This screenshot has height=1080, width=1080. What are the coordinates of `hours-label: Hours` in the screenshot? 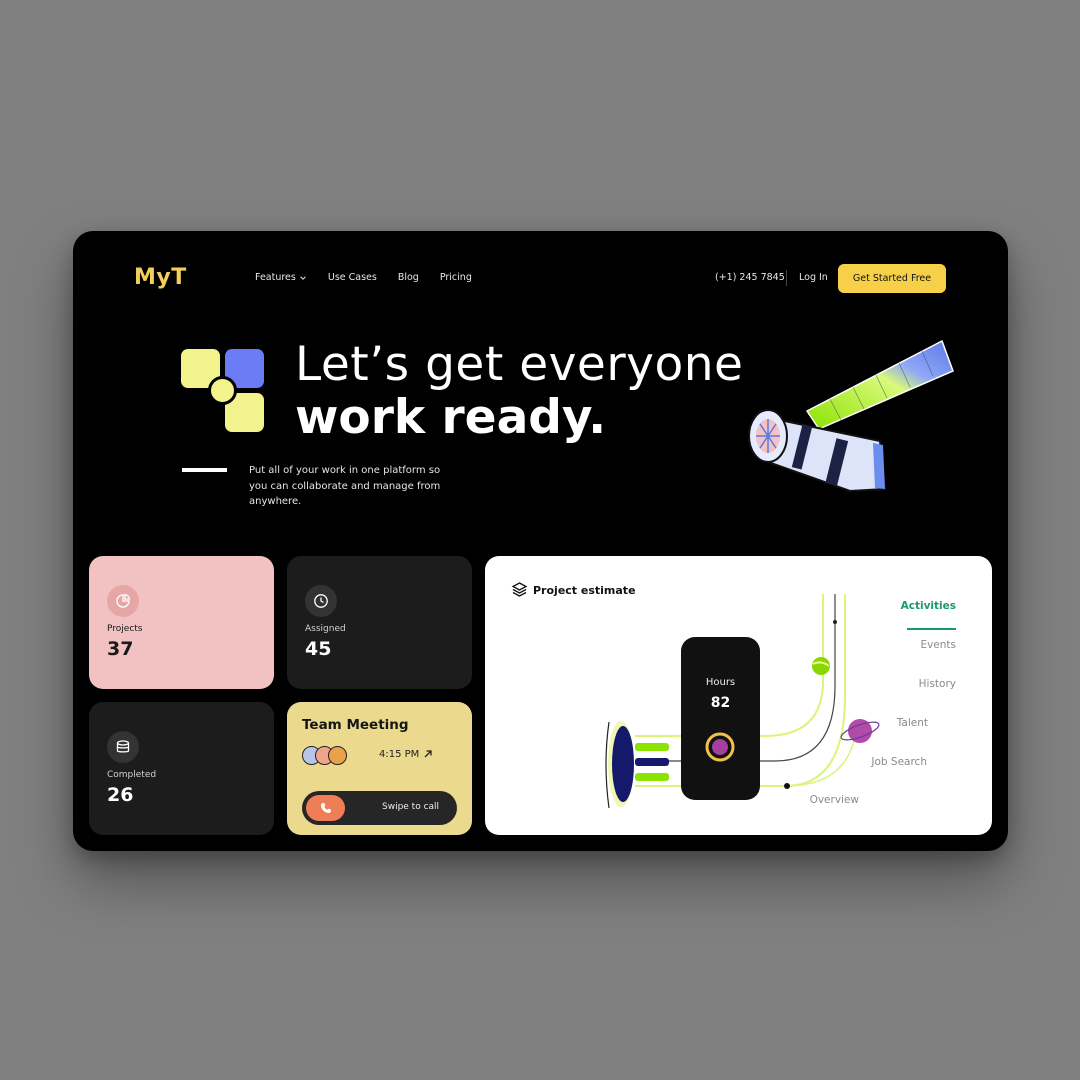 It's located at (720, 682).